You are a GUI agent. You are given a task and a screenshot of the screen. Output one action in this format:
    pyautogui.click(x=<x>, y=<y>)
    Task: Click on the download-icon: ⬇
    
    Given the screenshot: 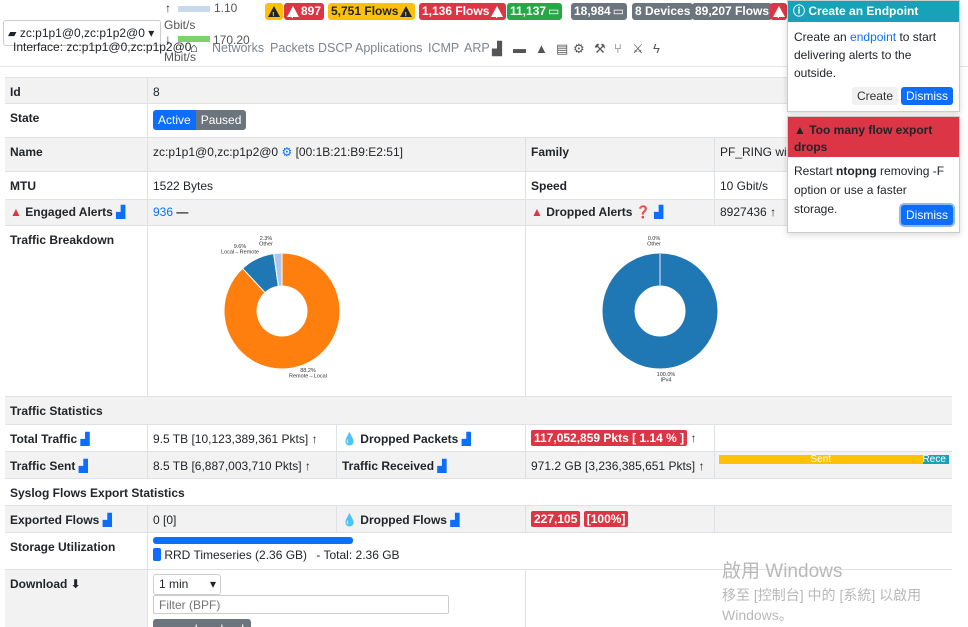 What is the action you would take?
    pyautogui.click(x=75, y=584)
    